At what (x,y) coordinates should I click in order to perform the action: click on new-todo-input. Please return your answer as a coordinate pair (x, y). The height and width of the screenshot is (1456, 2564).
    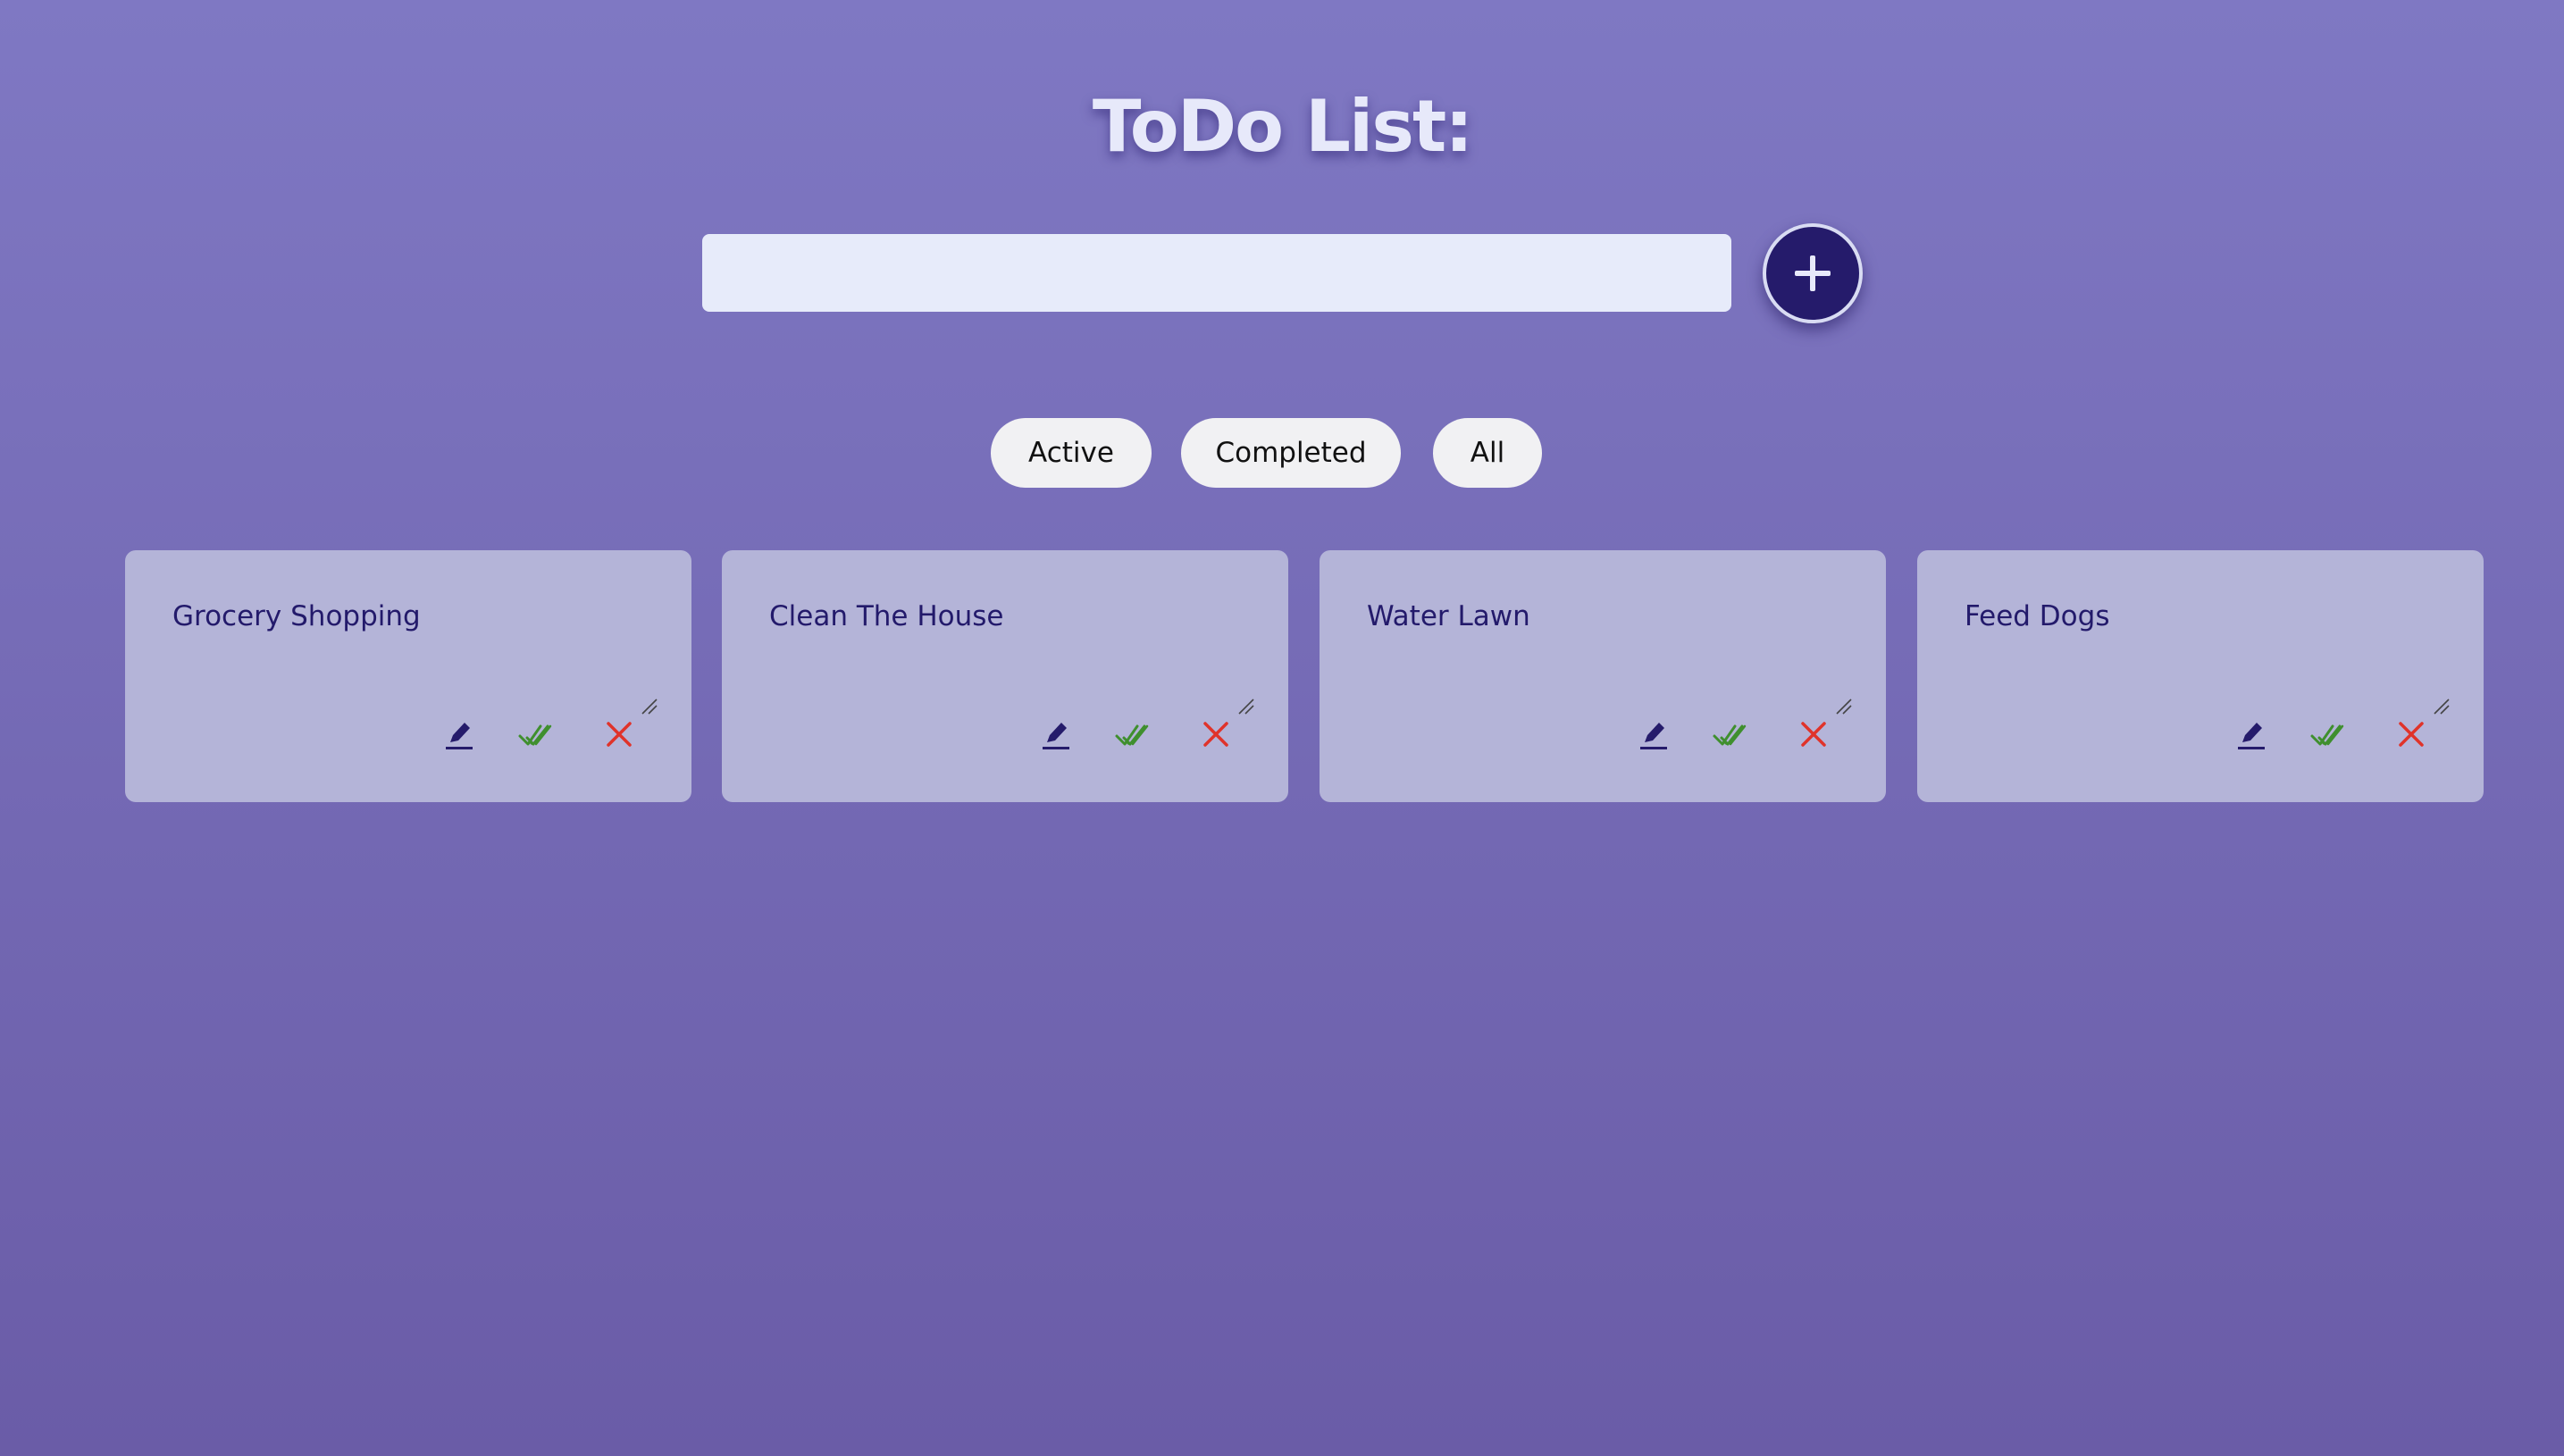
    Looking at the image, I should click on (1216, 273).